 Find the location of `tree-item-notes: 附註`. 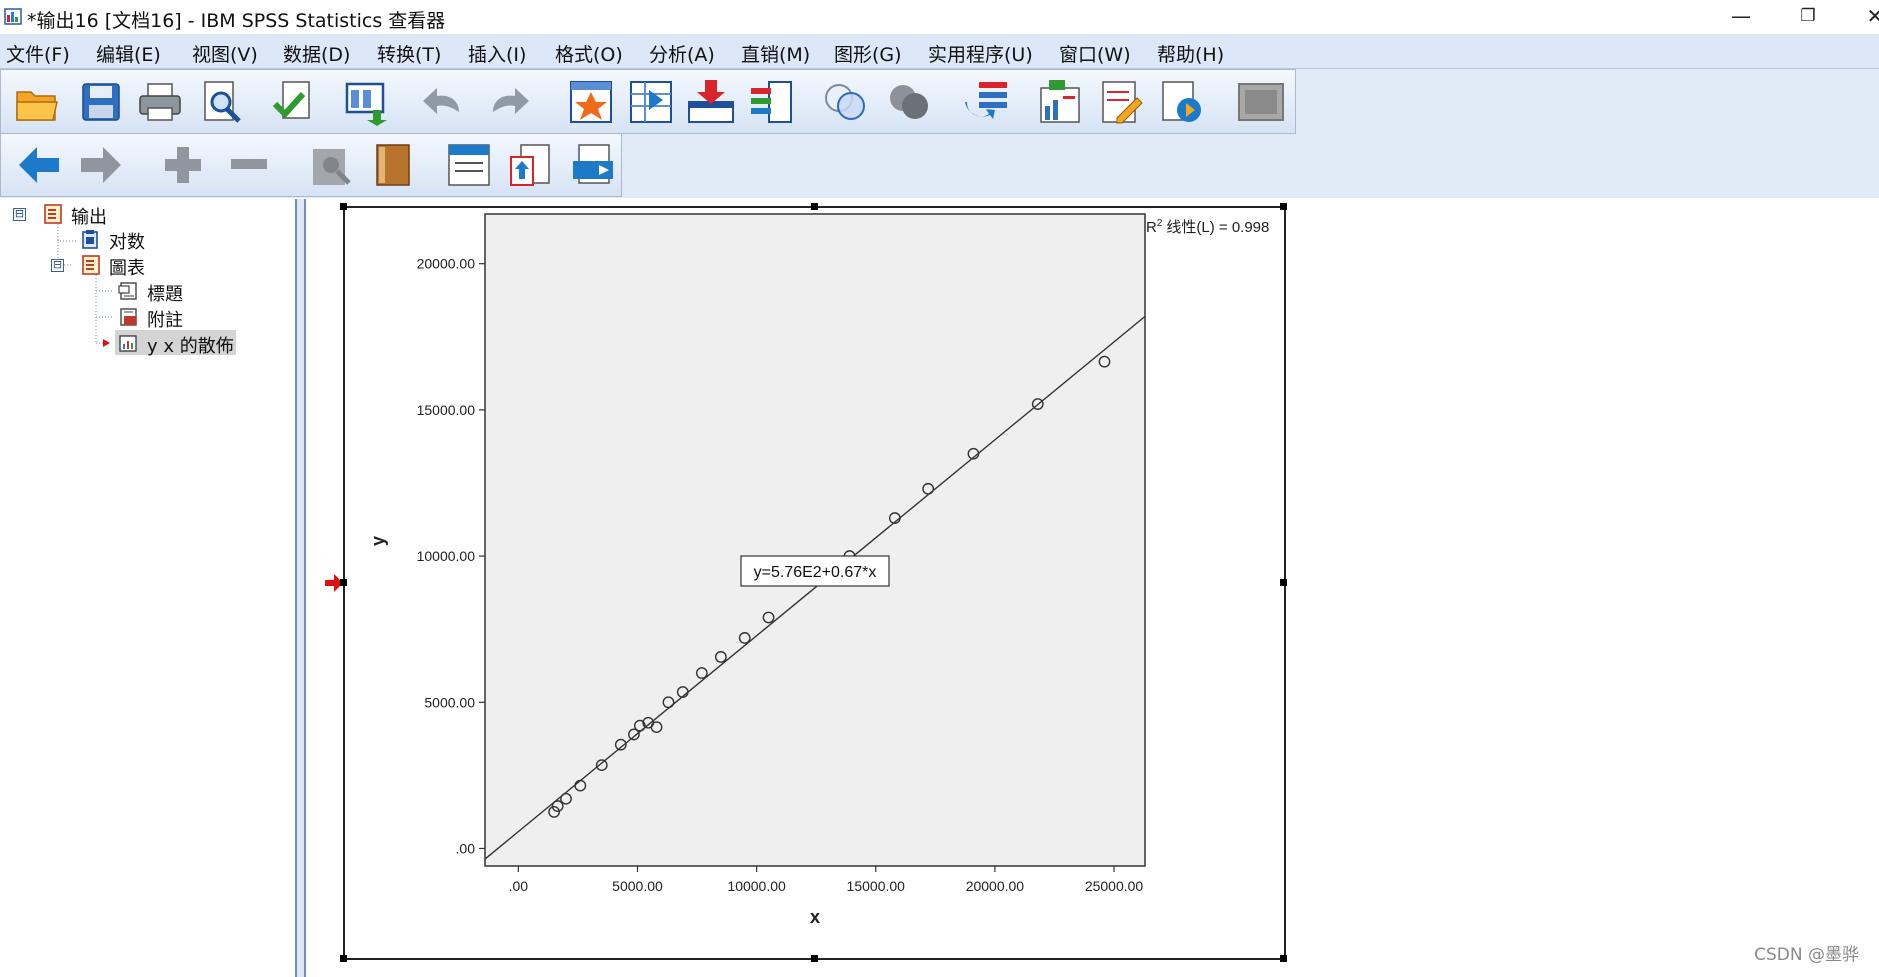

tree-item-notes: 附註 is located at coordinates (165, 319).